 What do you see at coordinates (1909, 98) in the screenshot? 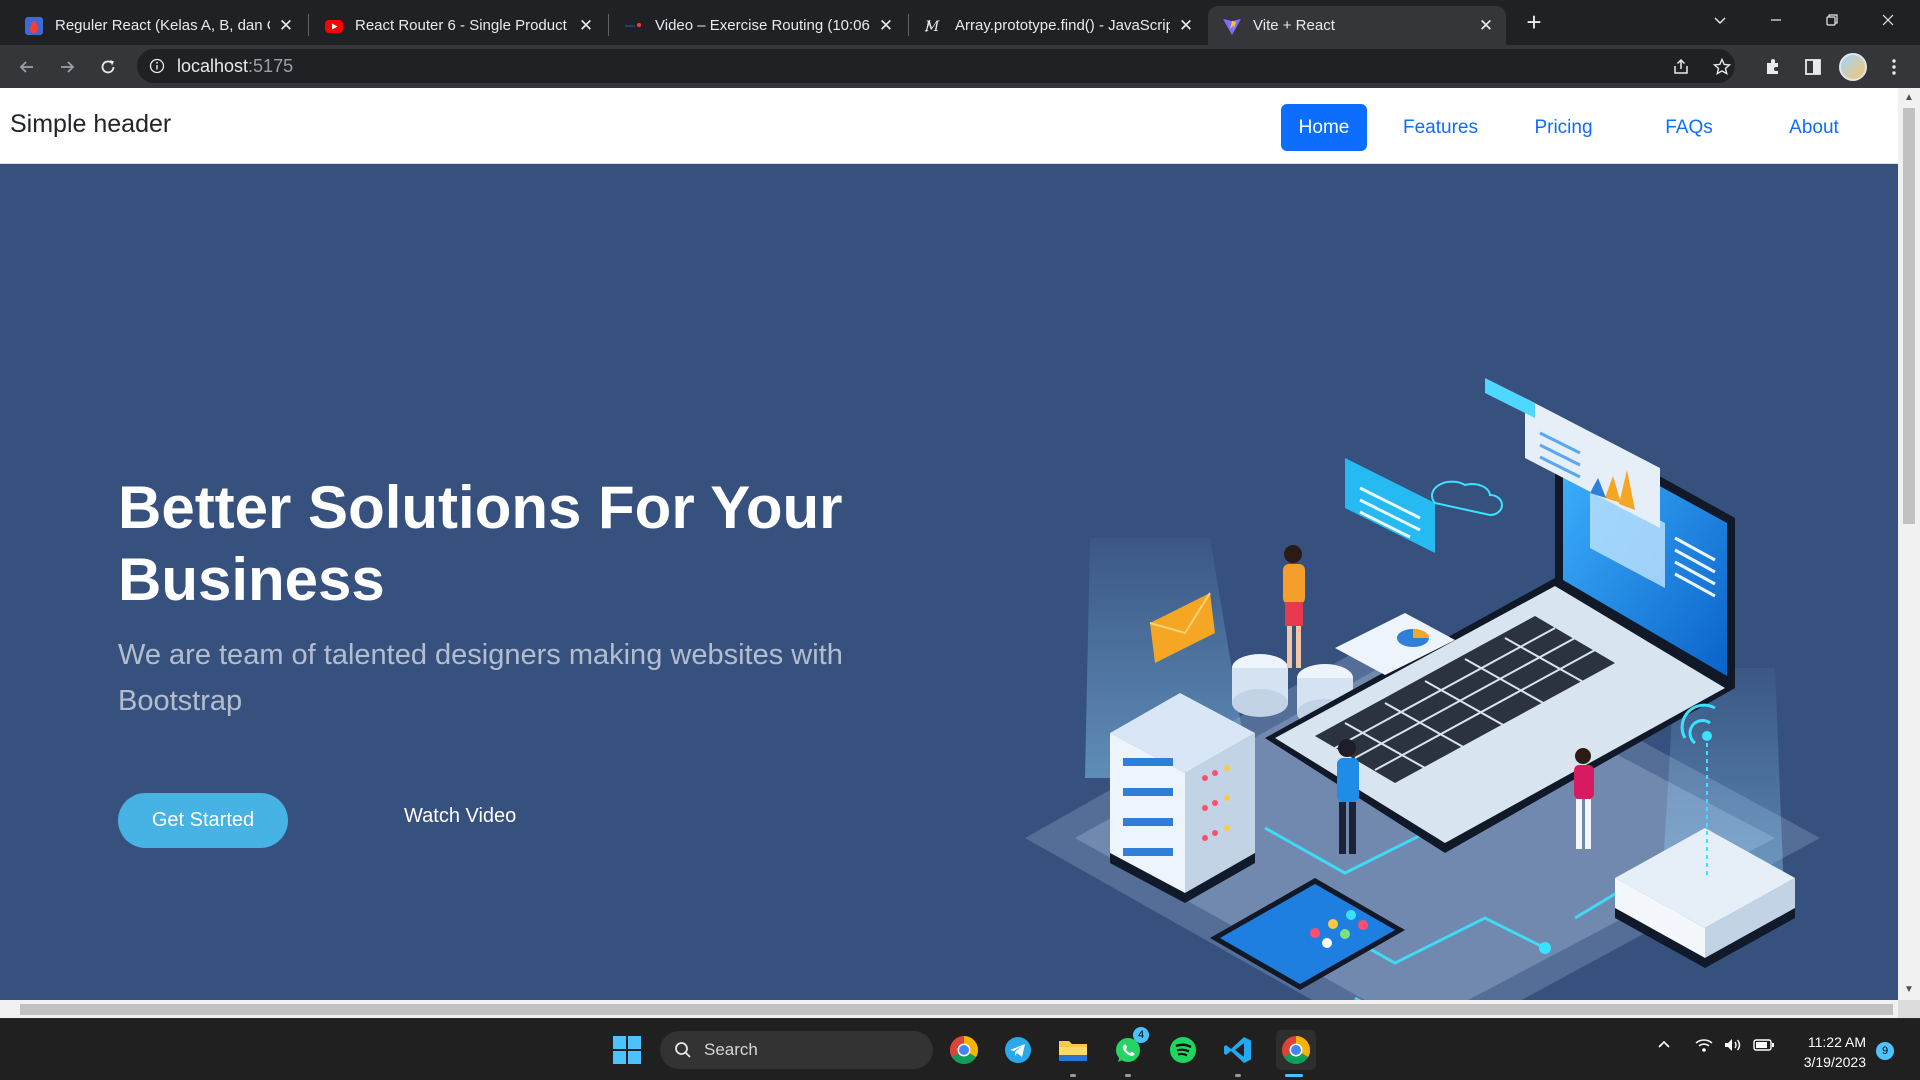
I see `scroll-up-arrow: ▲` at bounding box center [1909, 98].